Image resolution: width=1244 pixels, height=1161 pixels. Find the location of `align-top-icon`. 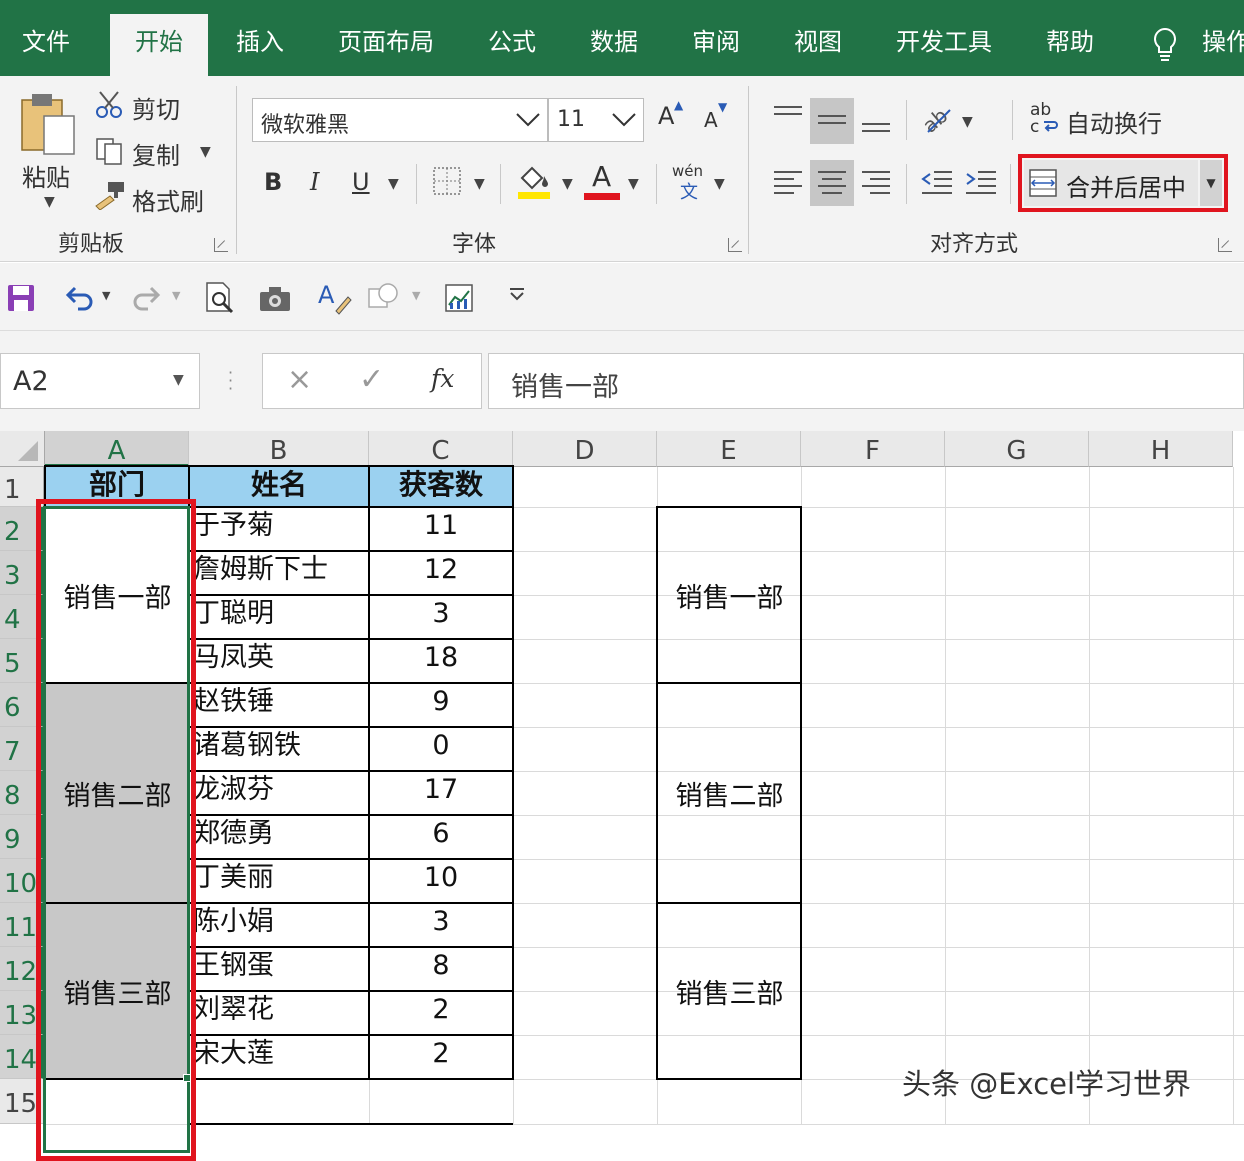

align-top-icon is located at coordinates (788, 121).